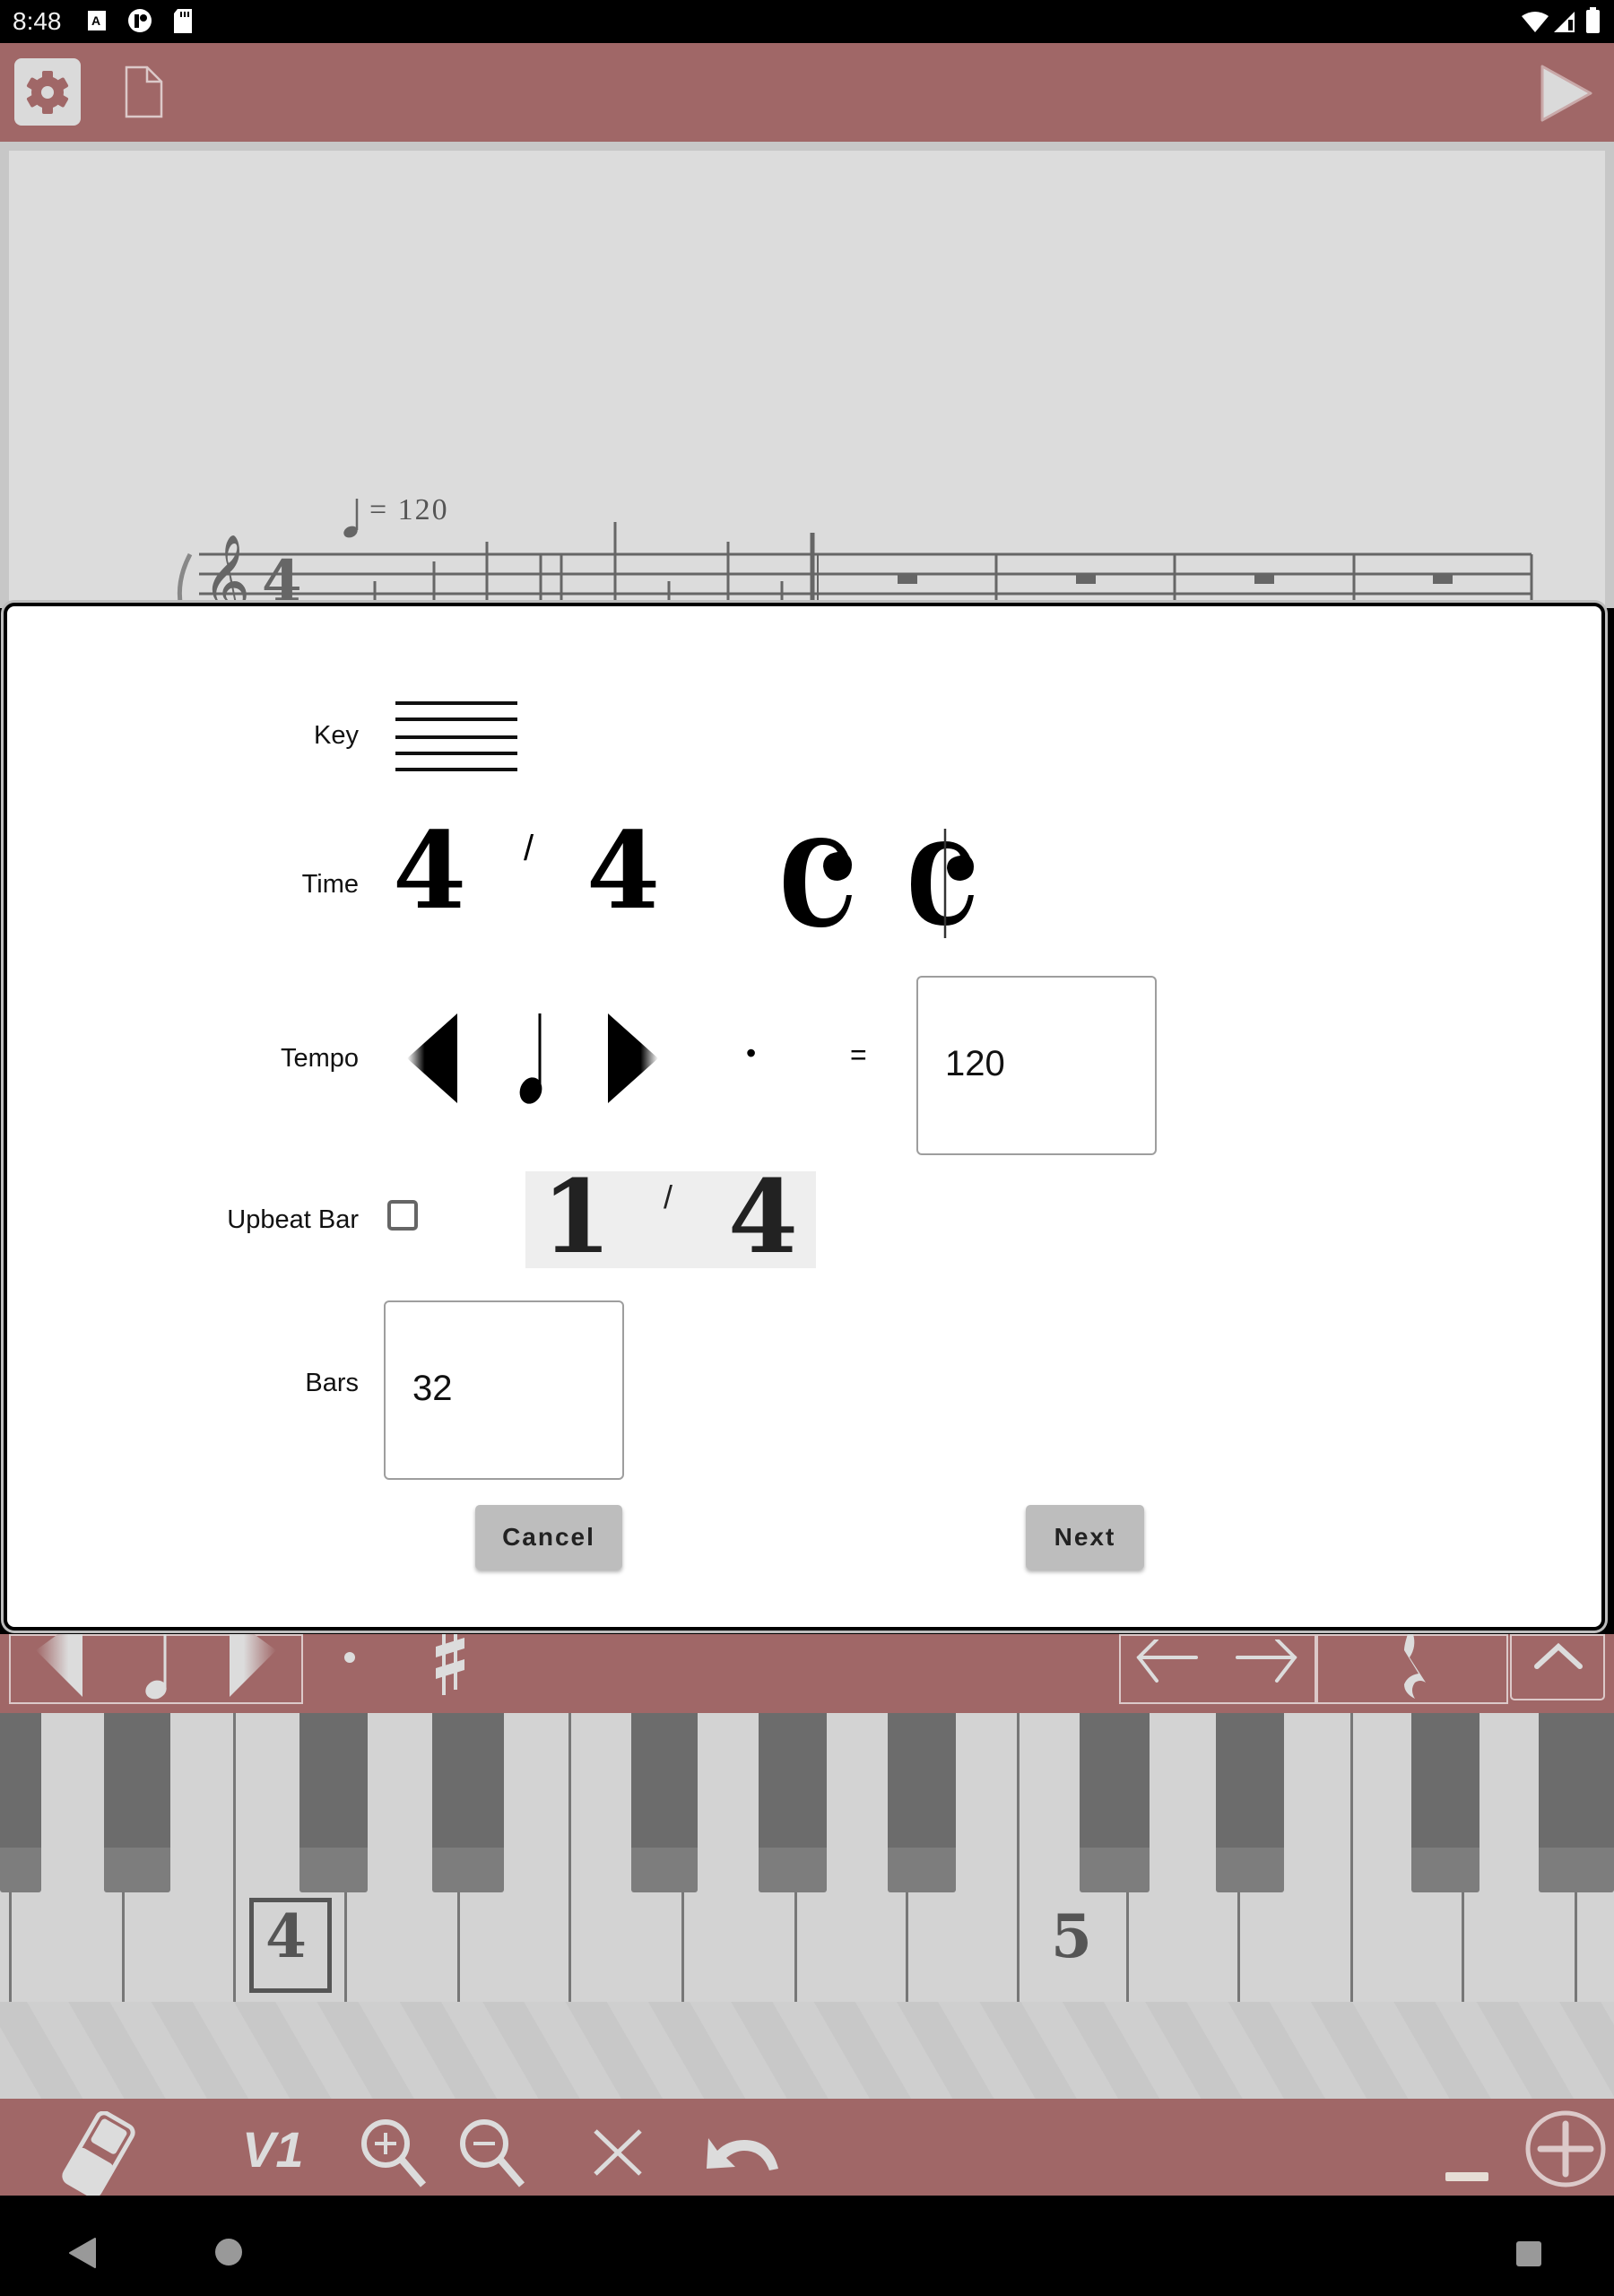 This screenshot has height=2296, width=1614. I want to click on upbeat-denominator: 4, so click(763, 1218).